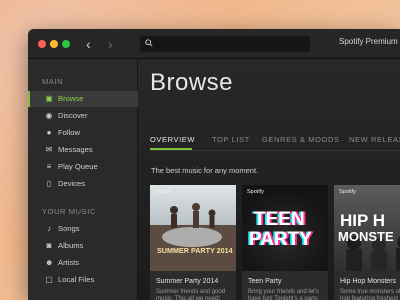 This screenshot has height=300, width=400. What do you see at coordinates (110, 44) in the screenshot?
I see `forward-arrow-icon: ›` at bounding box center [110, 44].